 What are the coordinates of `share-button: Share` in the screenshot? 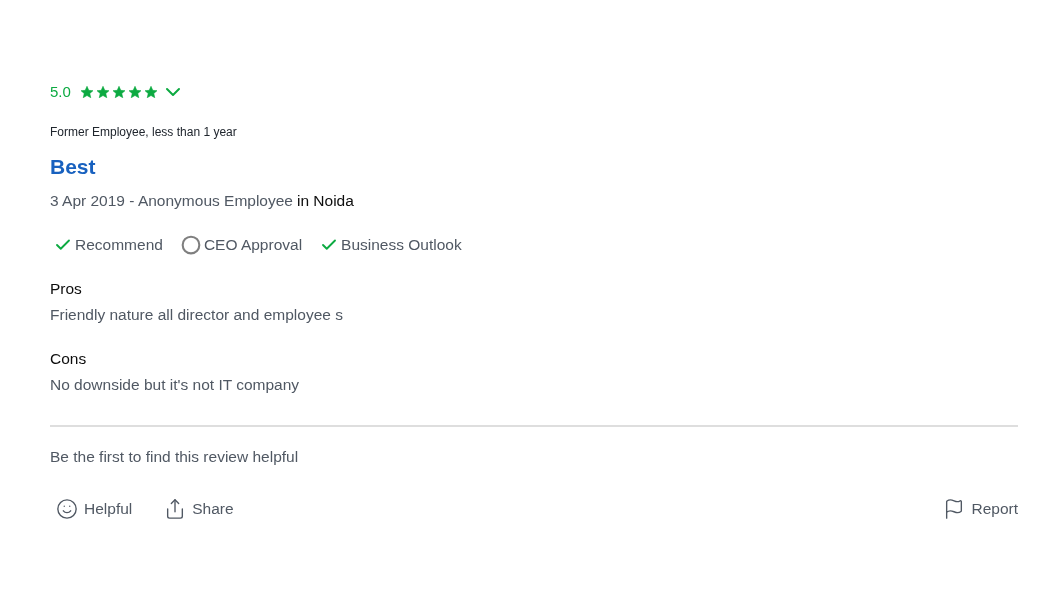 It's located at (199, 509).